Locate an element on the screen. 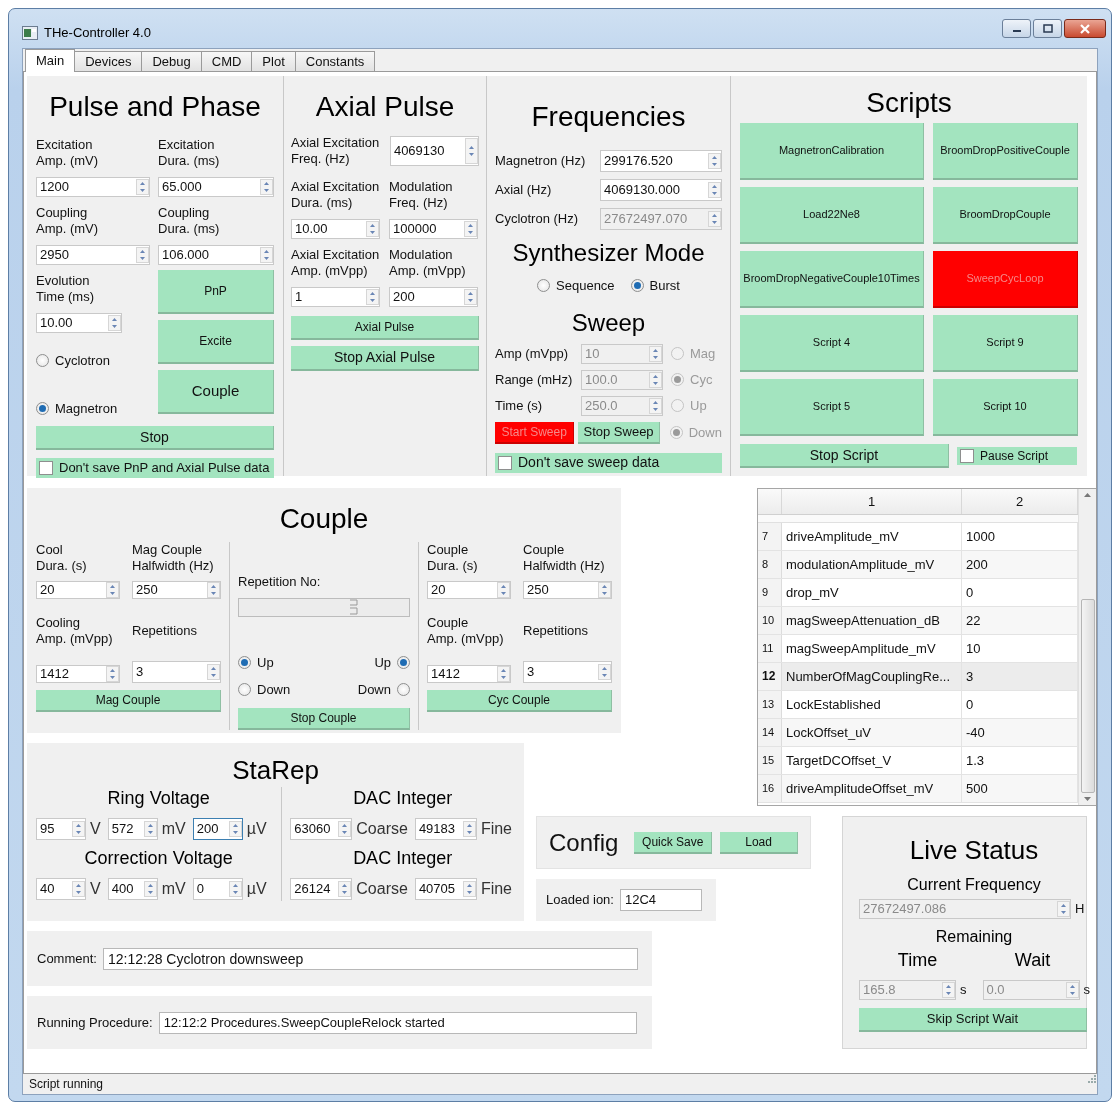 This screenshot has height=1106, width=1120. table-row: 10 magSweepAttenuation_dB 22 is located at coordinates (918, 621).